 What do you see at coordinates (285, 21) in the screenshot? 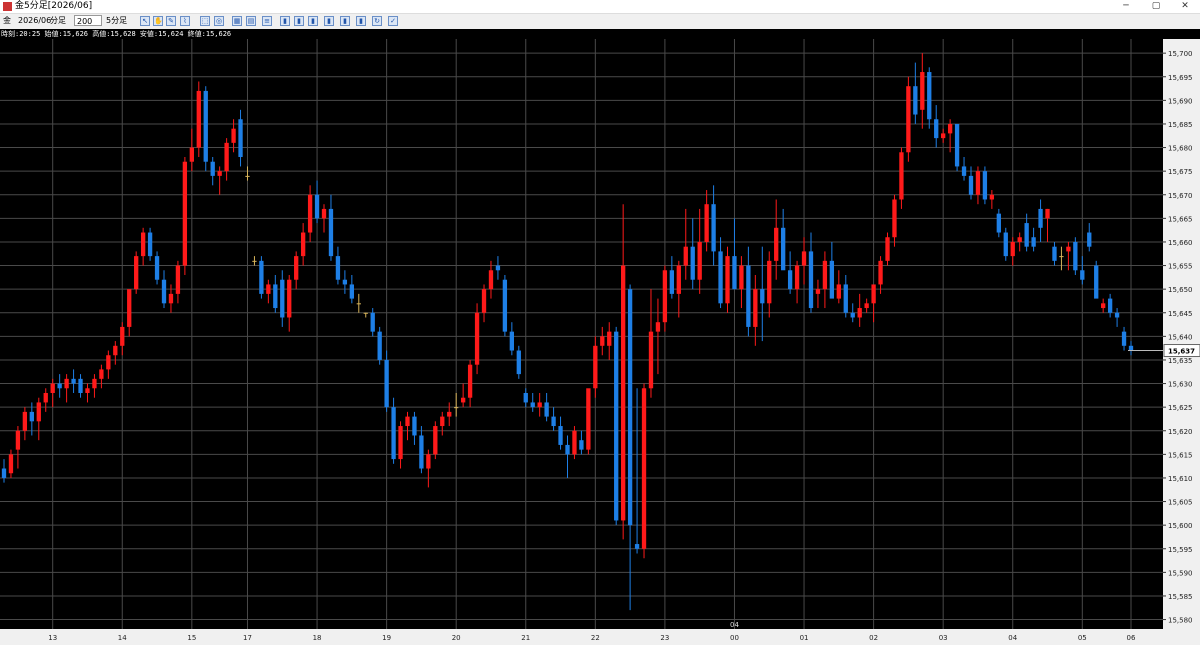
I see `bar-chart-icon: ▮` at bounding box center [285, 21].